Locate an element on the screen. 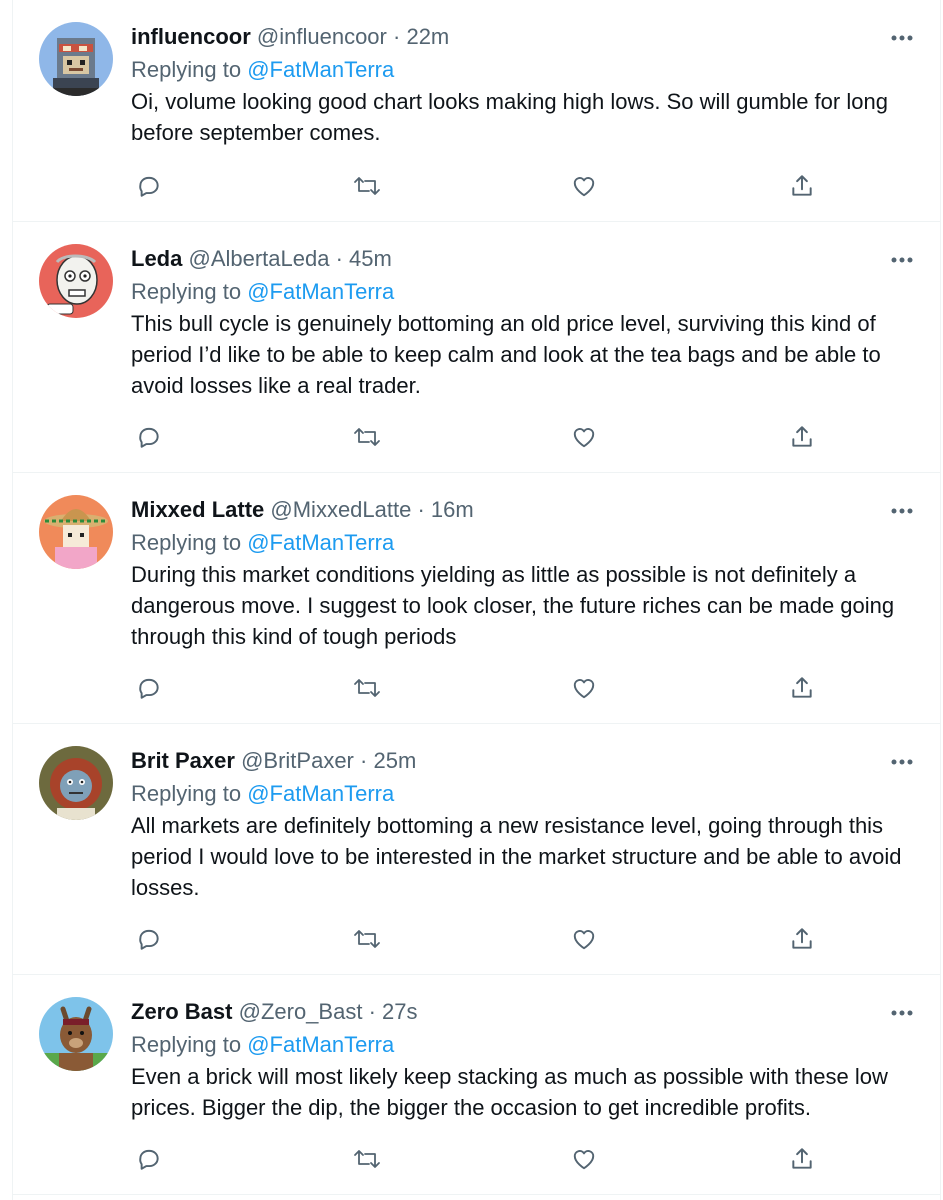 This screenshot has height=1200, width=943. user-handle: @influencoor is located at coordinates (322, 36).